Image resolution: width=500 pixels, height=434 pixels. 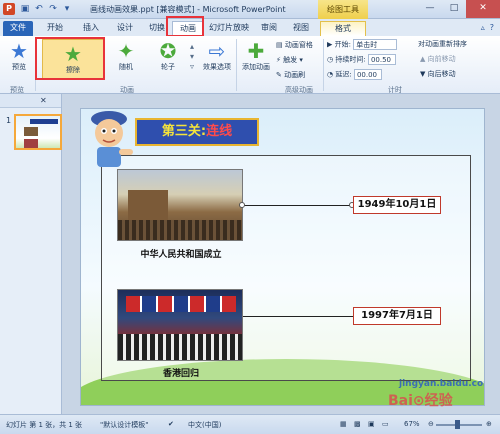 What do you see at coordinates (180, 205) in the screenshot?
I see `founding-ceremony-photo` at bounding box center [180, 205].